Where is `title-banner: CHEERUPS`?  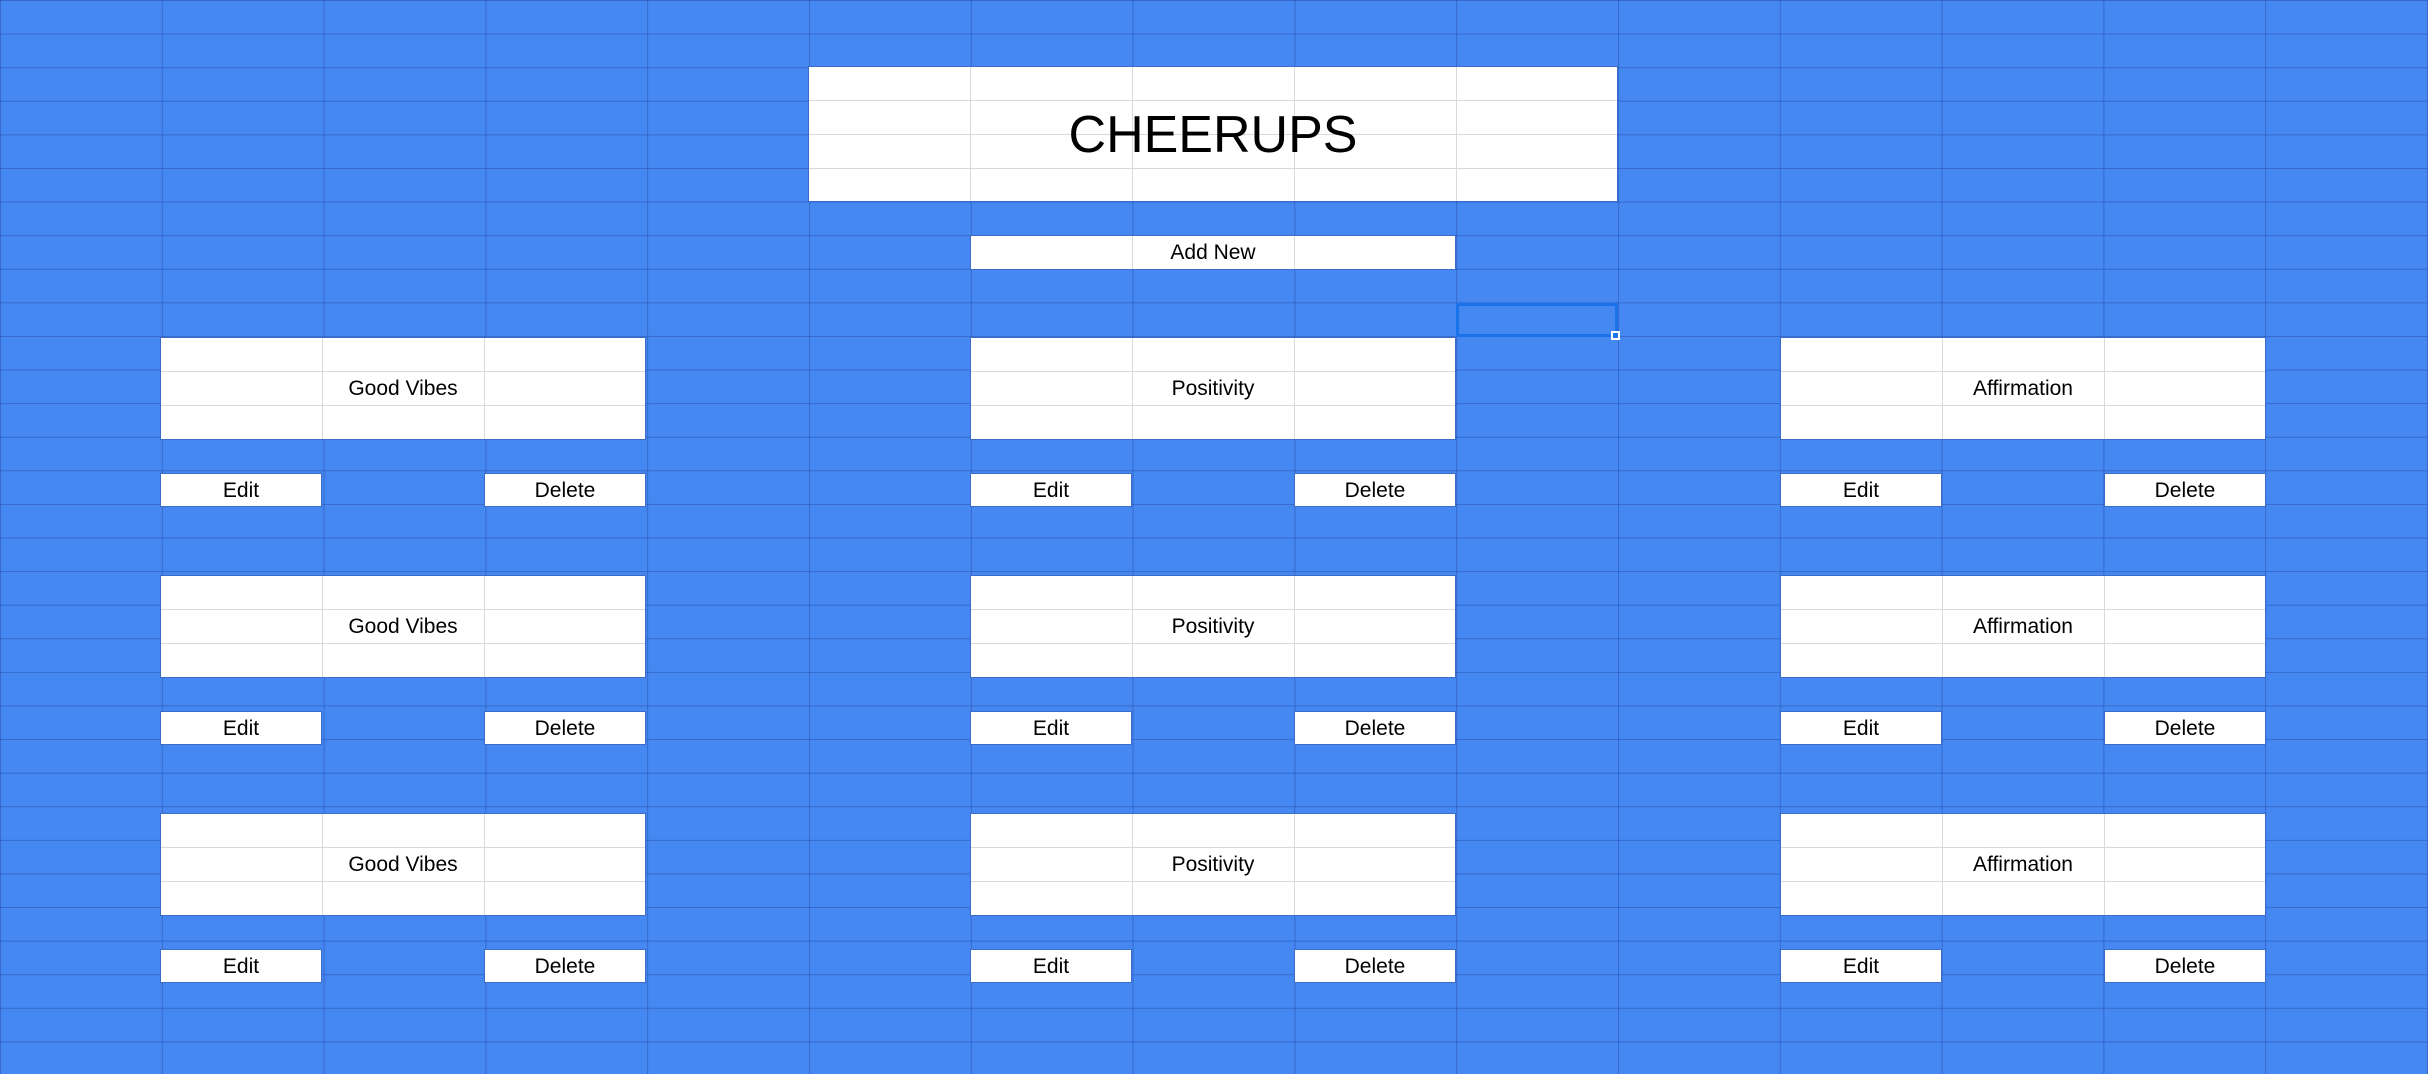
title-banner: CHEERUPS is located at coordinates (1213, 134).